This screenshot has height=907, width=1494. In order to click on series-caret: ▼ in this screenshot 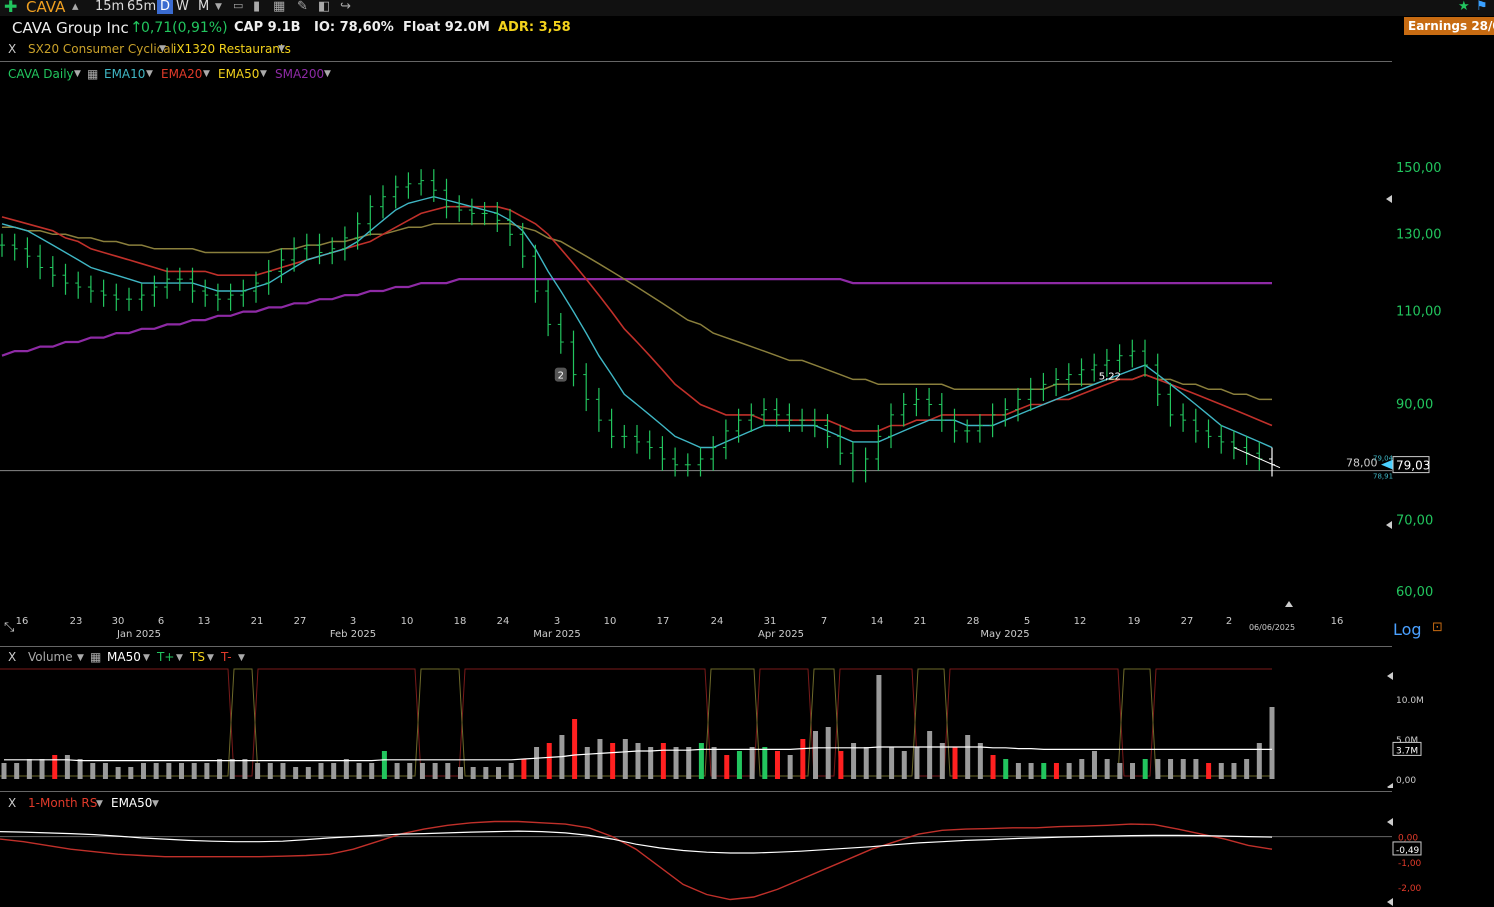, I will do `click(77, 74)`.